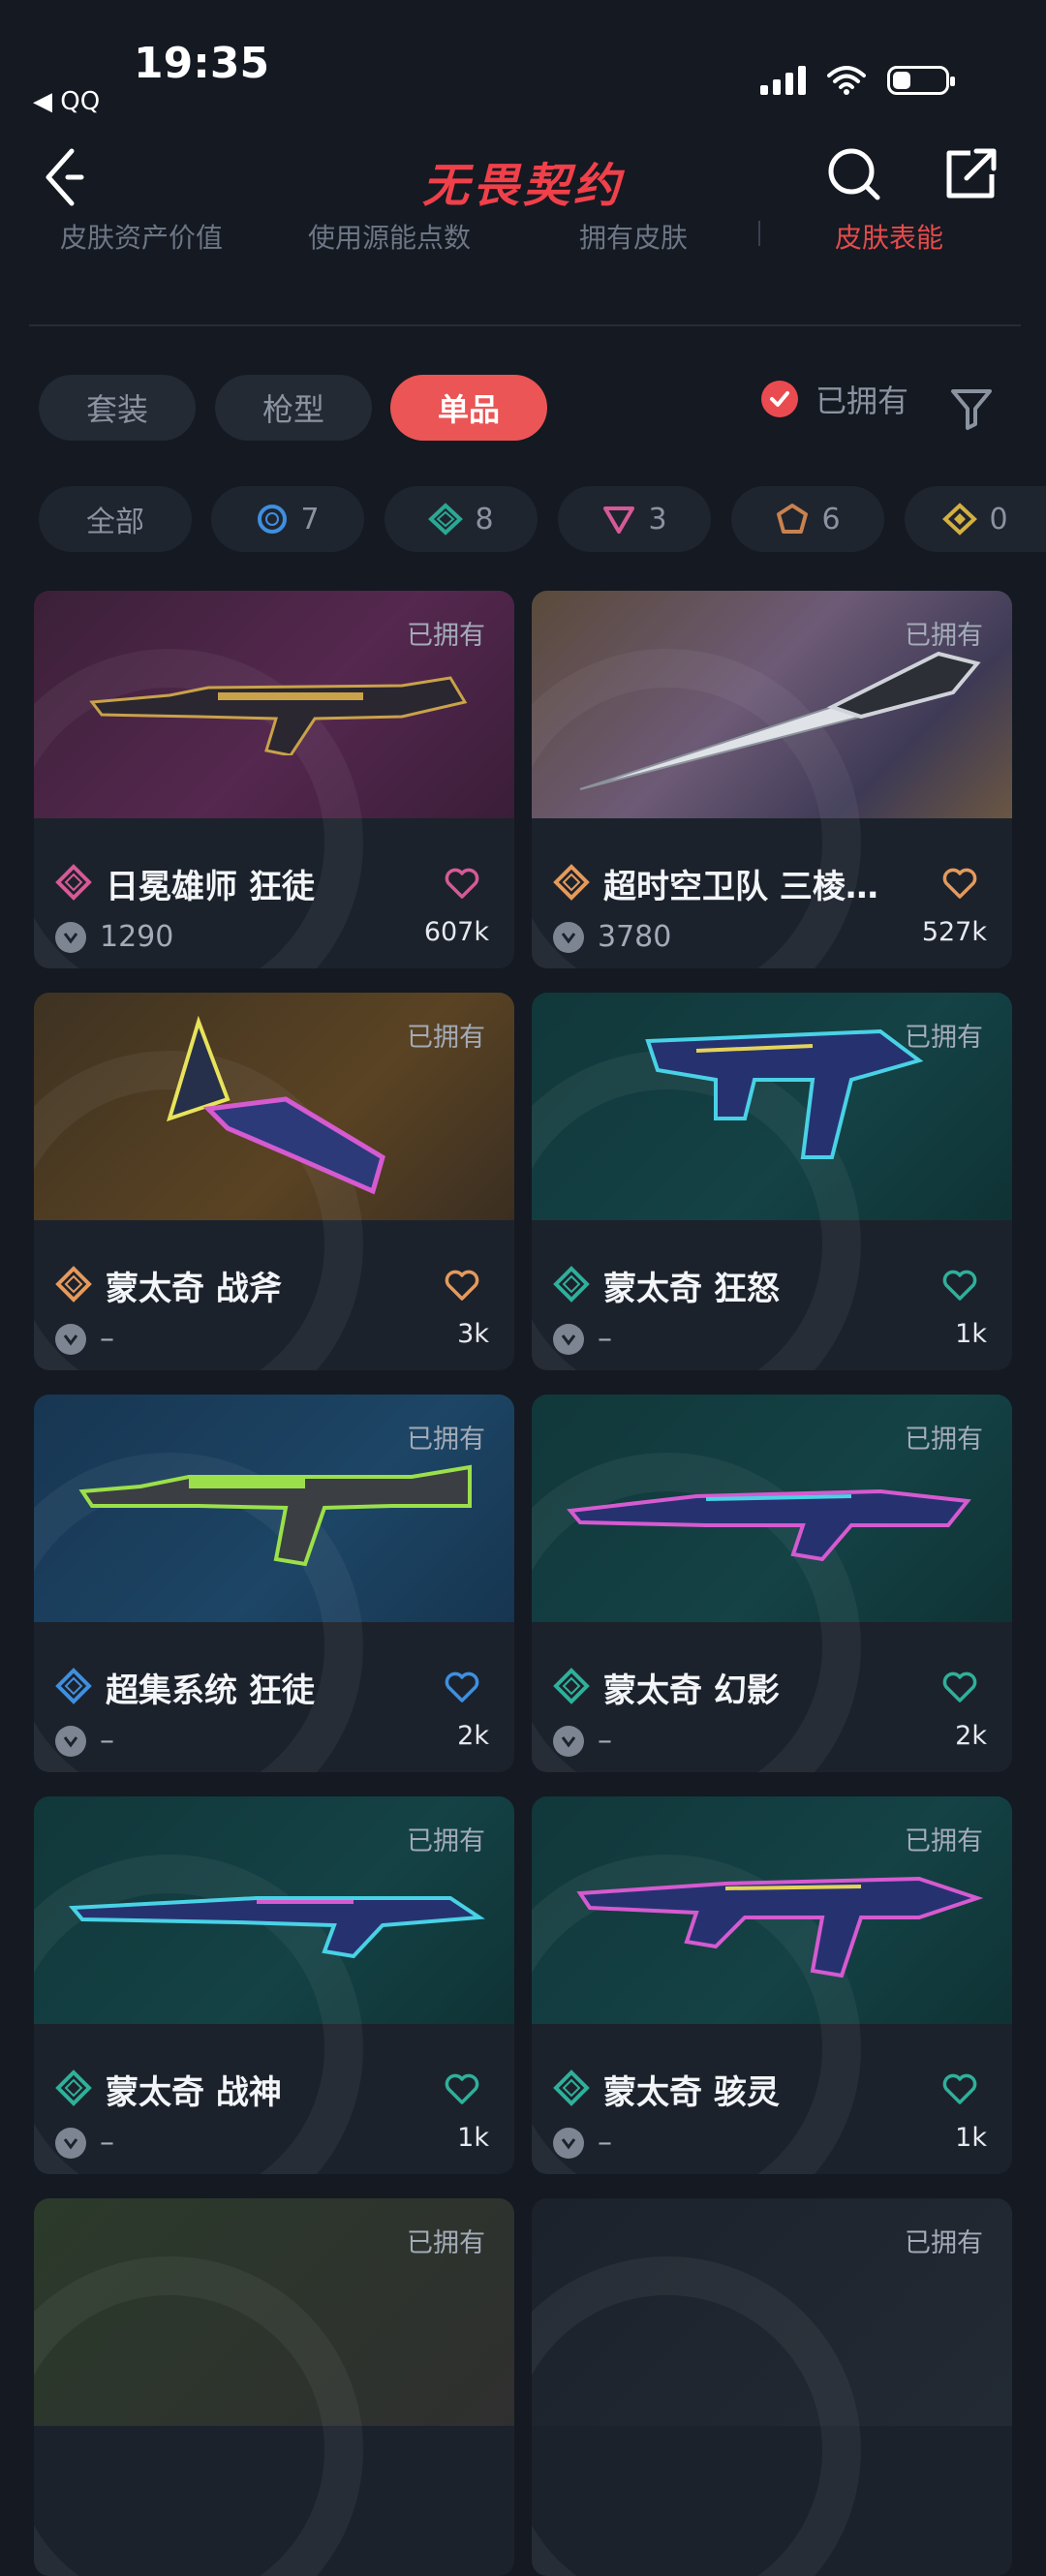 This screenshot has width=1046, height=2576. I want to click on rarity-select-pill: 7, so click(287, 519).